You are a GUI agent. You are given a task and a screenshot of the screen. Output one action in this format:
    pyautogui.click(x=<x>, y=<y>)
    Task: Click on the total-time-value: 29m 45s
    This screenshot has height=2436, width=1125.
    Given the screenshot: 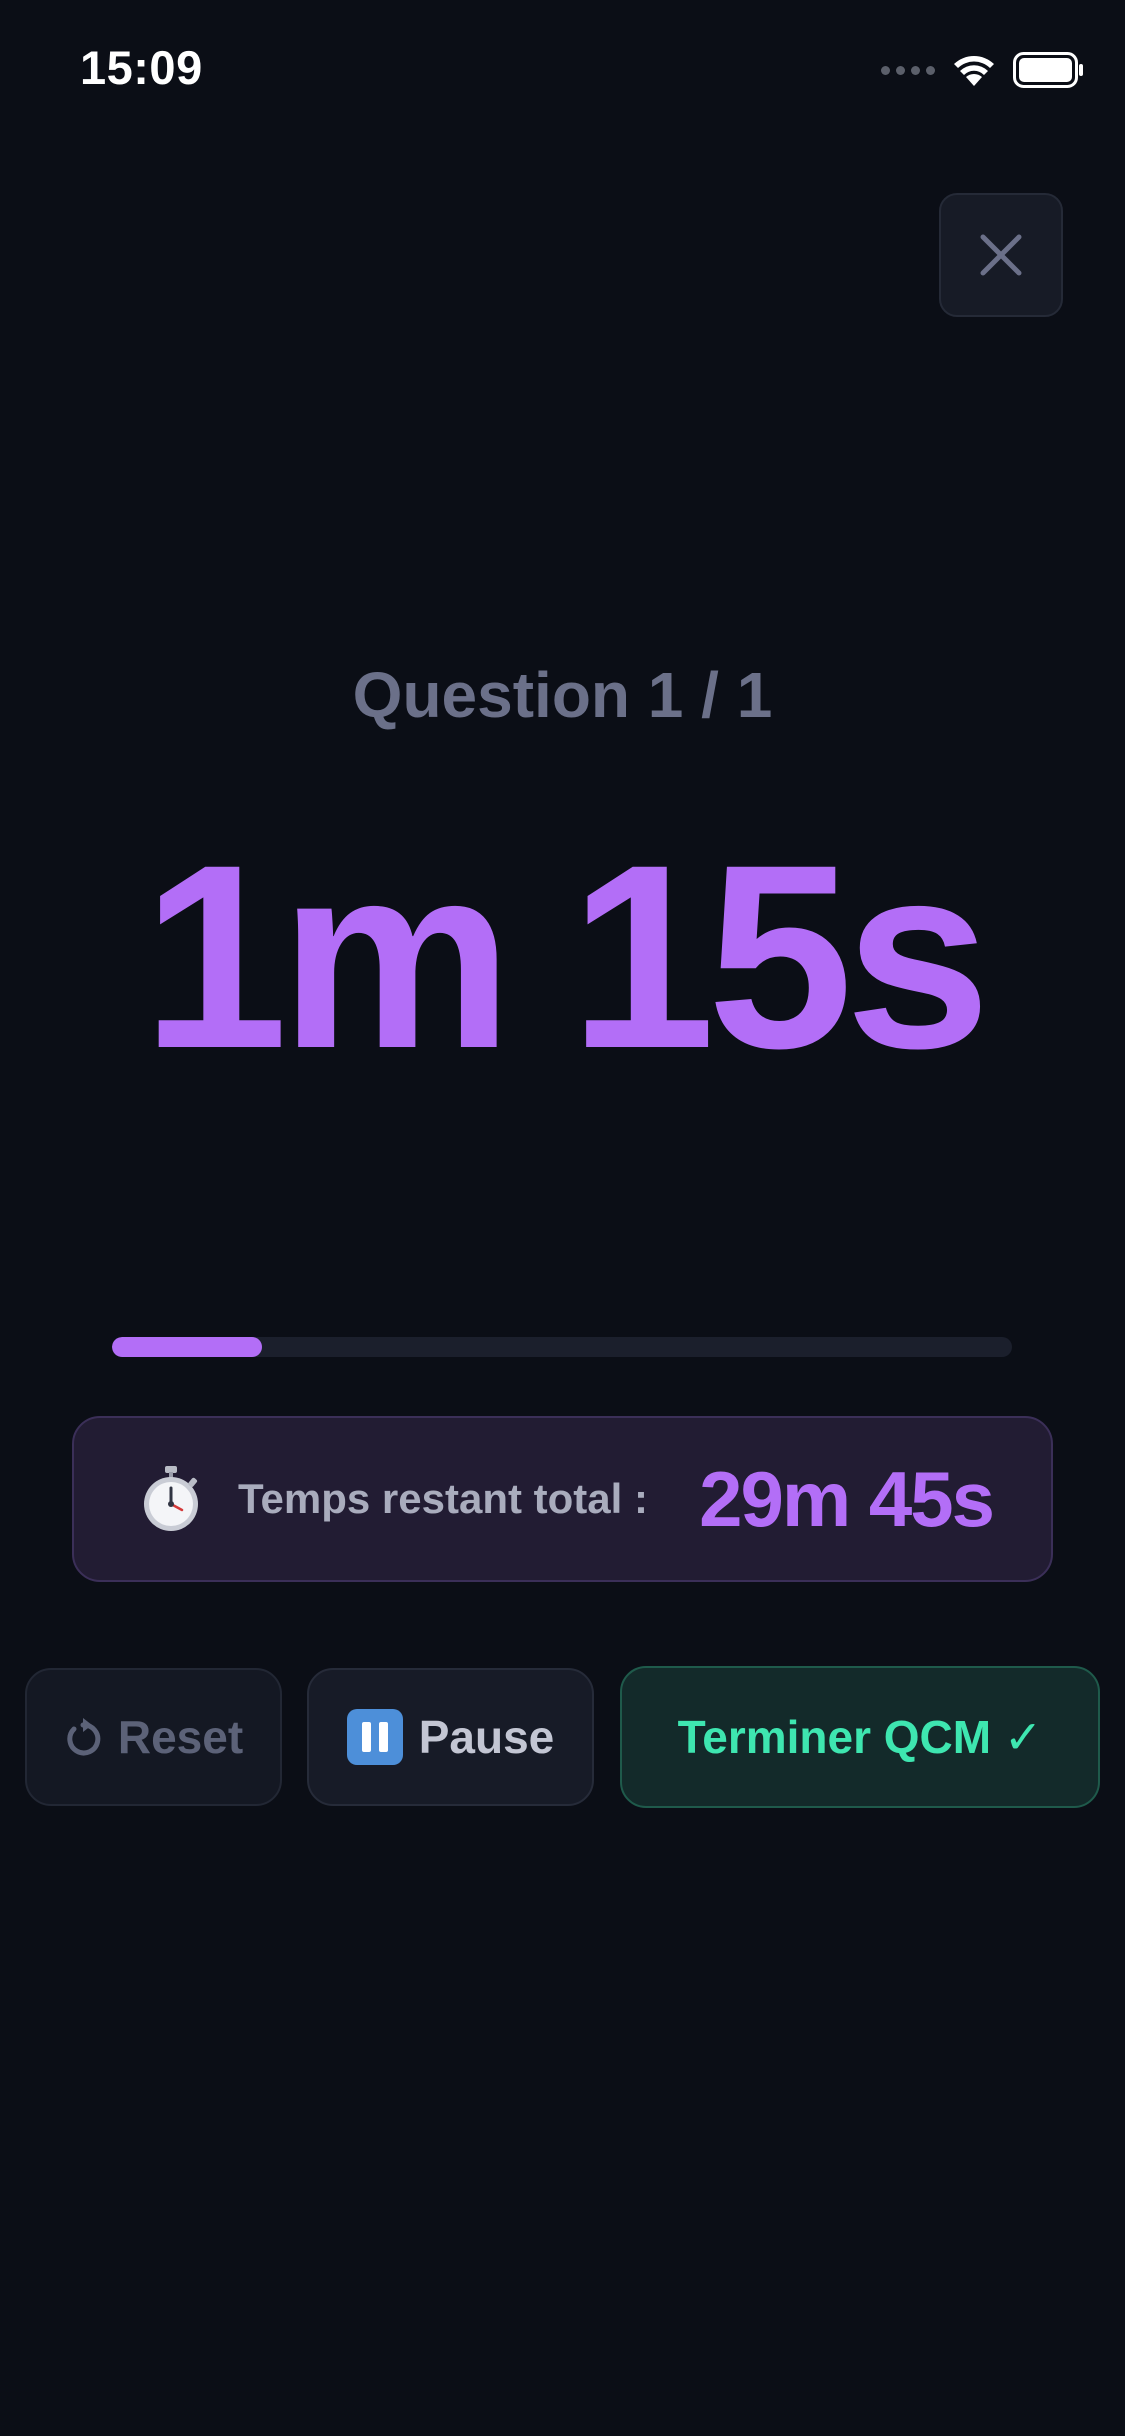 What is the action you would take?
    pyautogui.click(x=847, y=1499)
    